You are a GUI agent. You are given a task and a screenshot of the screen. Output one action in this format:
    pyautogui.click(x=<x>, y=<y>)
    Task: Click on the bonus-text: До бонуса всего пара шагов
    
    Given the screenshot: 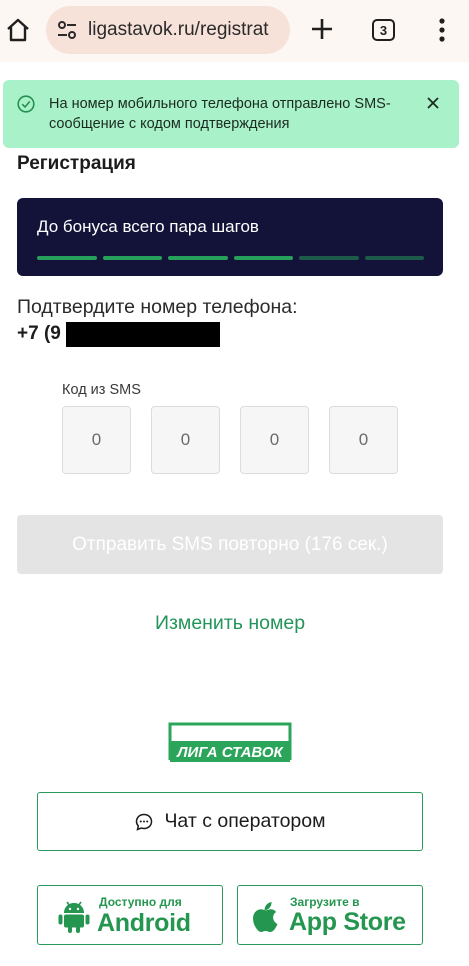 What is the action you would take?
    pyautogui.click(x=148, y=226)
    